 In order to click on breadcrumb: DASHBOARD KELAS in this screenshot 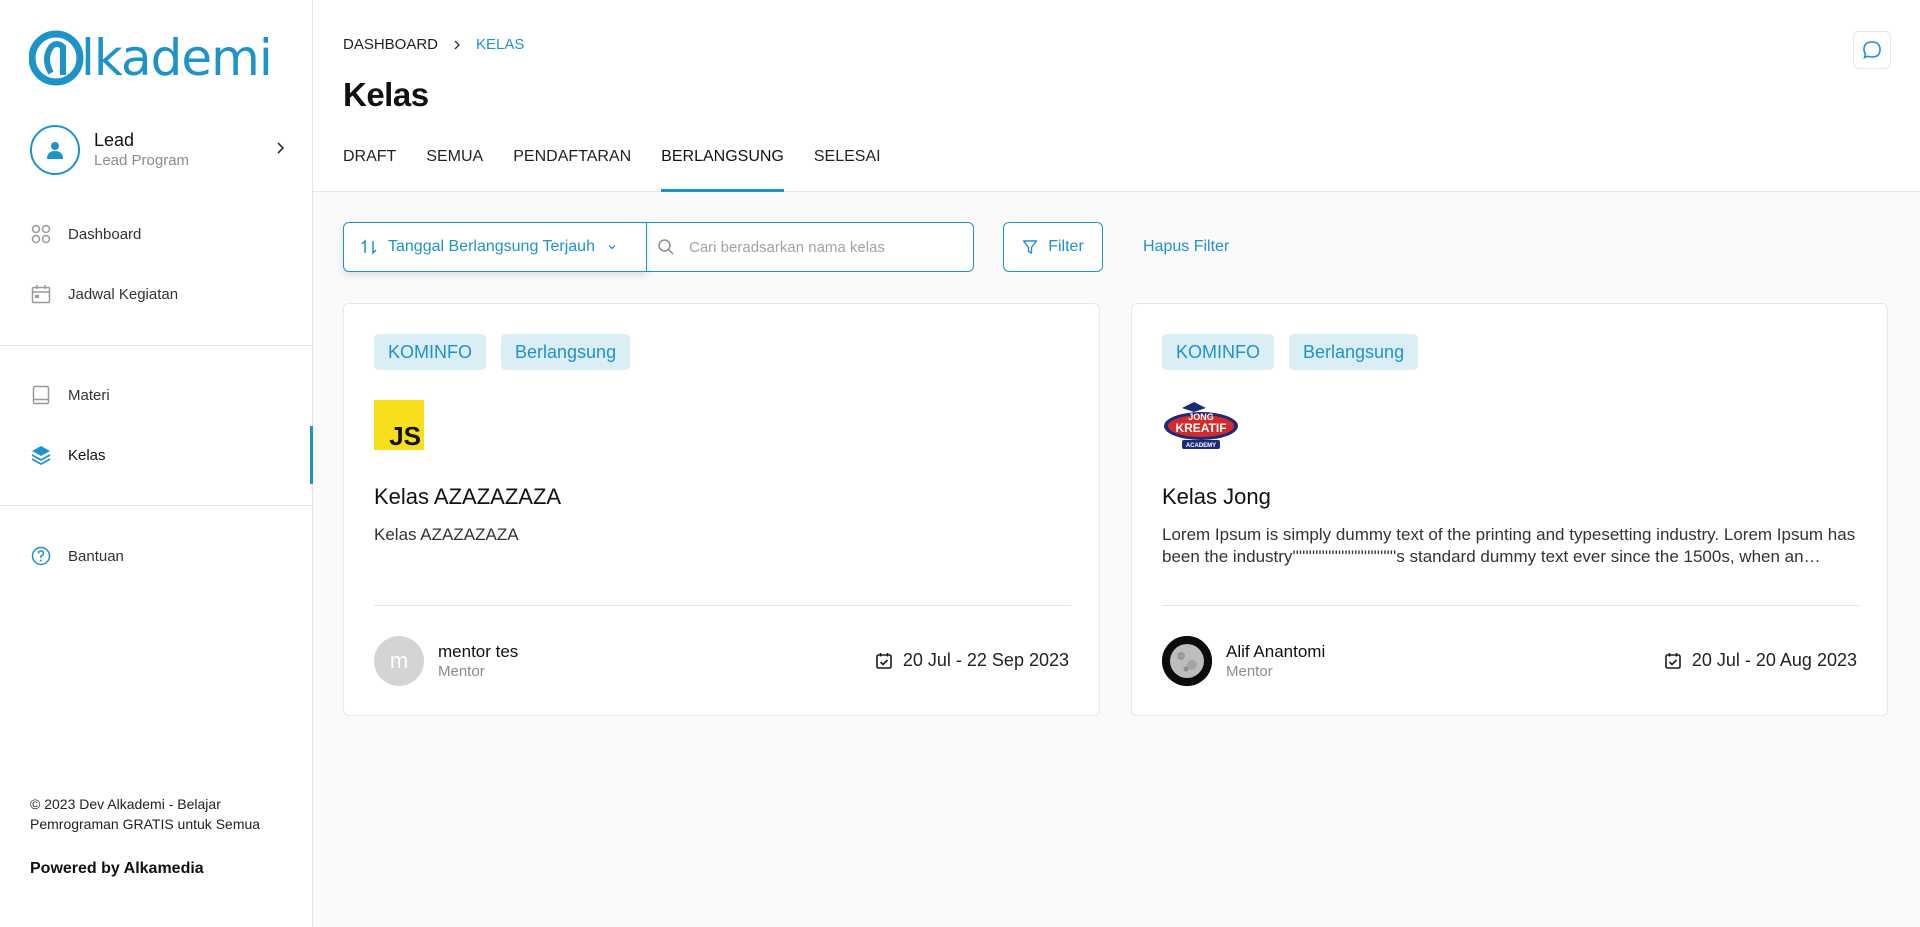, I will do `click(433, 44)`.